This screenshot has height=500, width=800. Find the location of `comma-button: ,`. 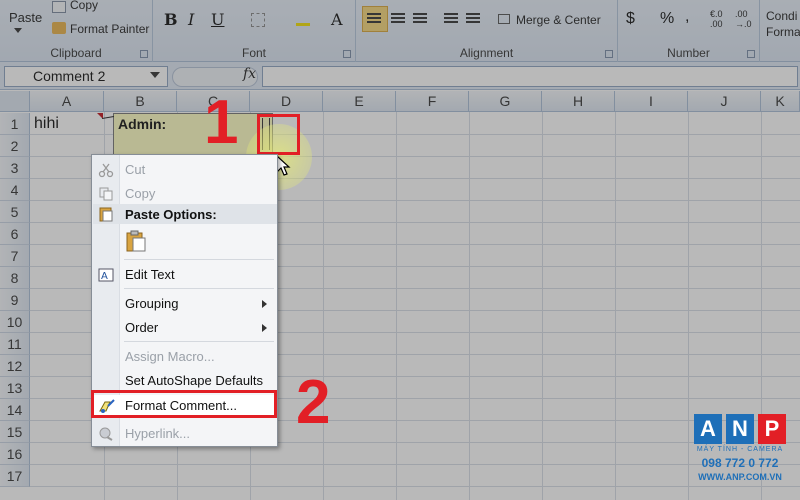

comma-button: , is located at coordinates (687, 17).